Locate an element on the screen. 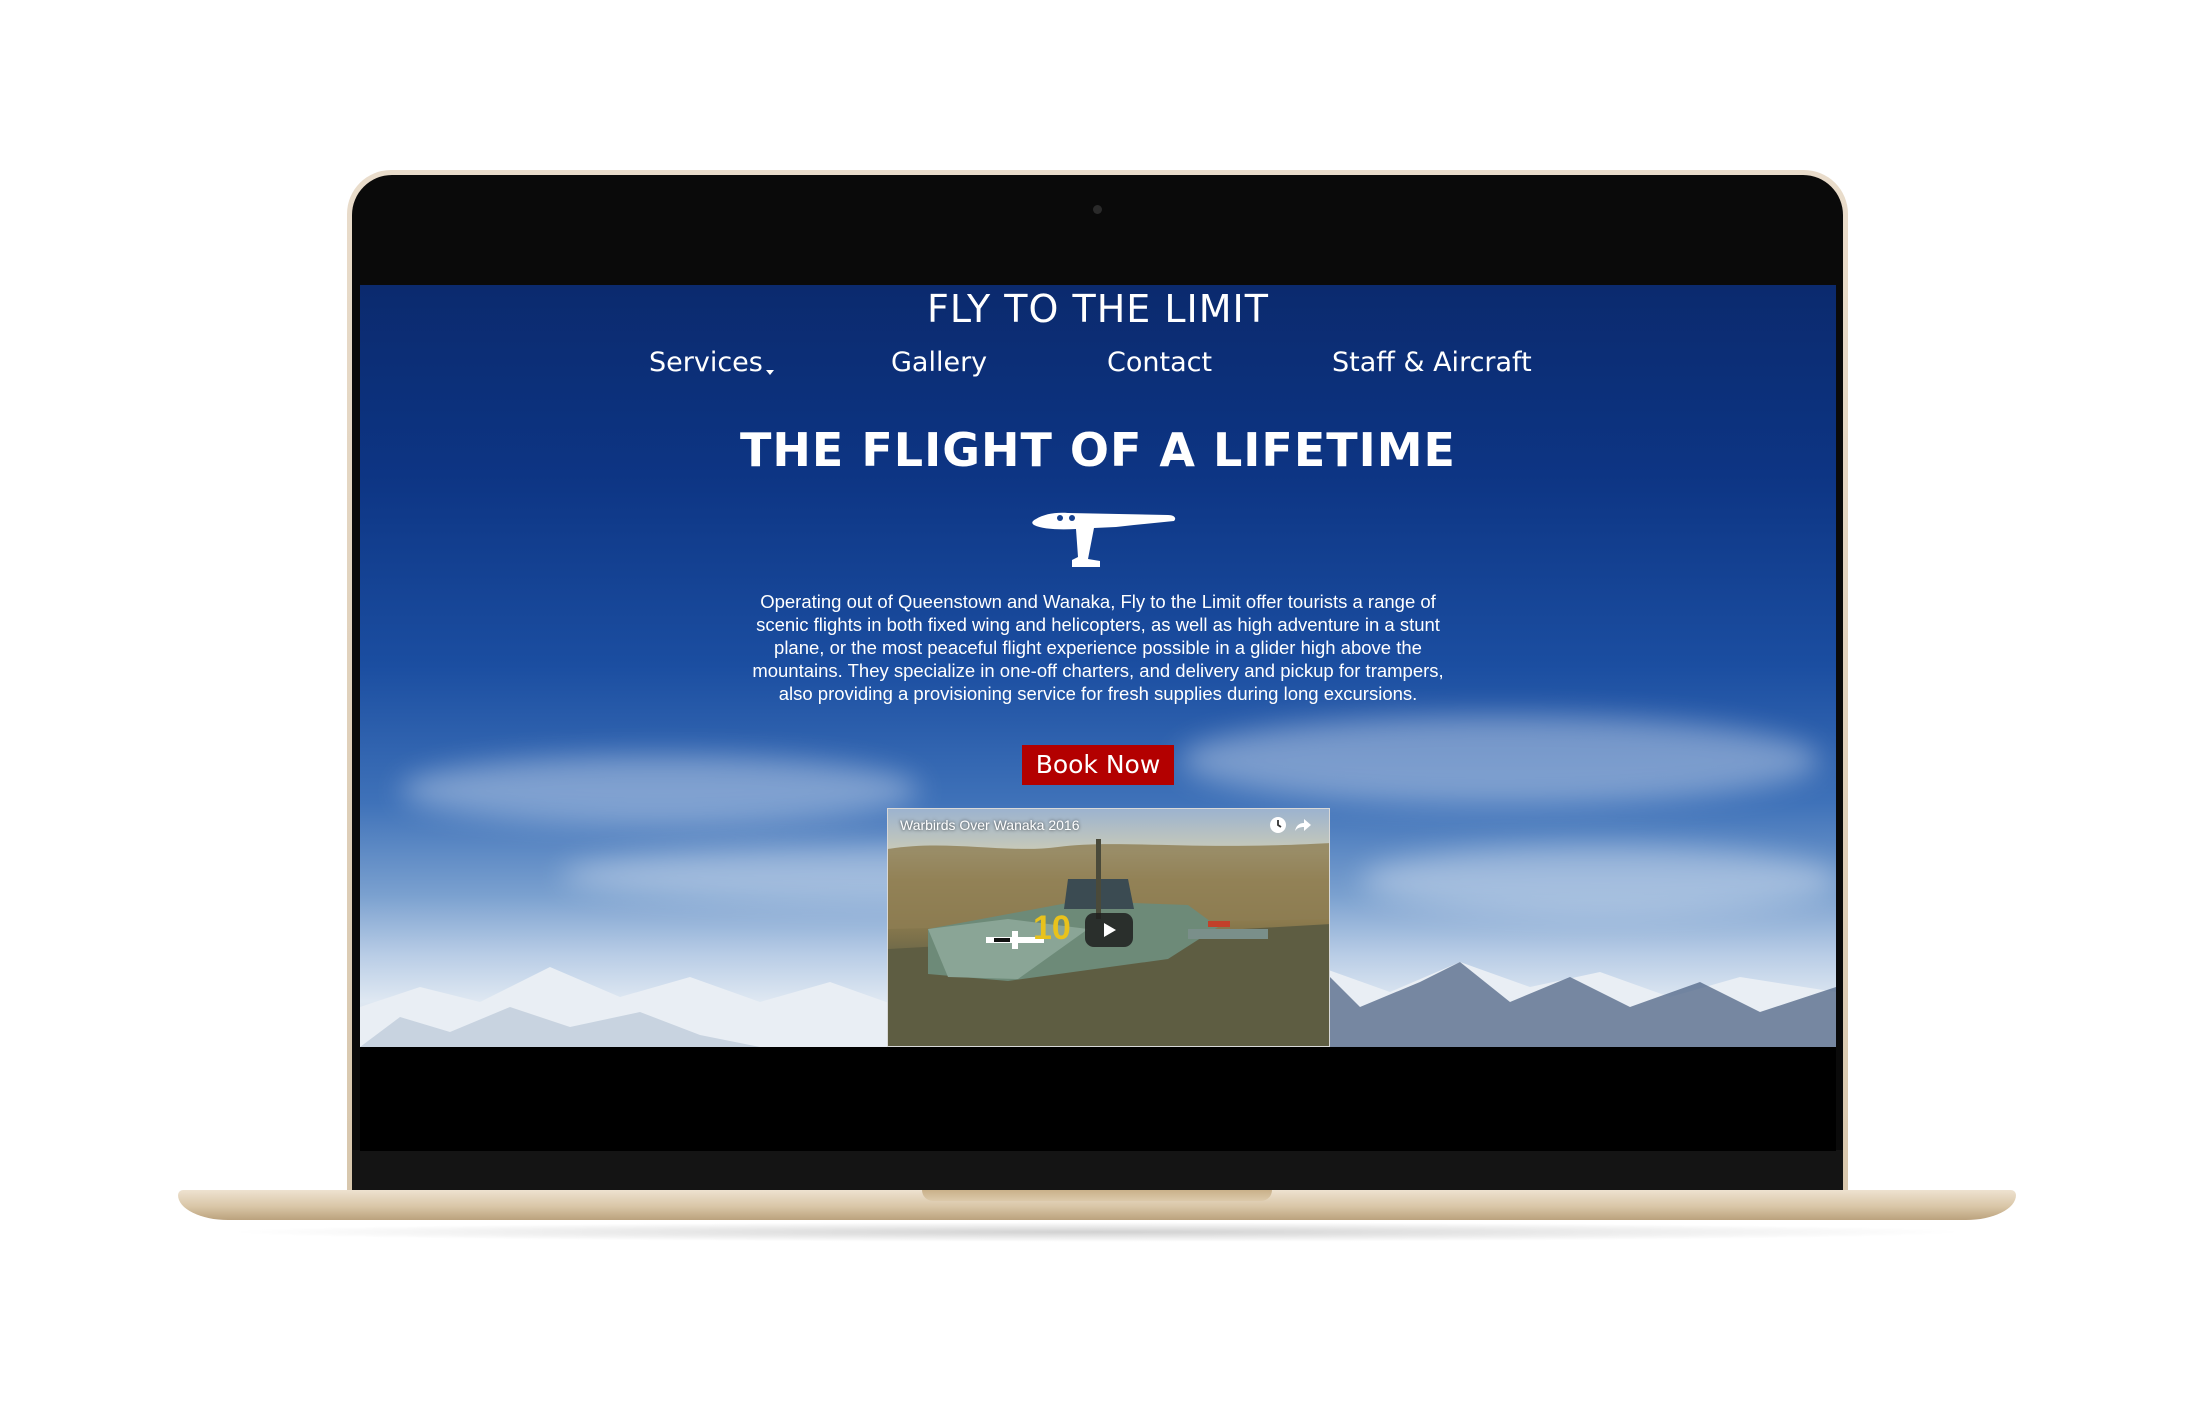  nav-services: Services is located at coordinates (711, 363).